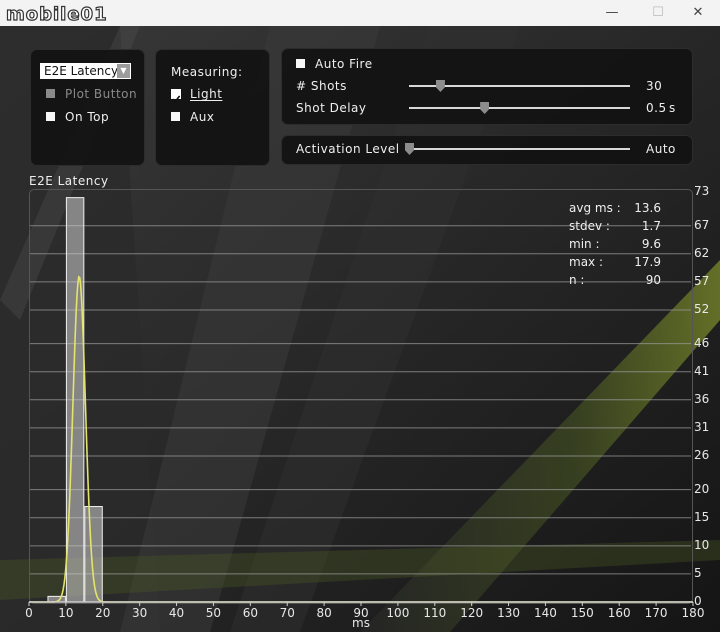 This screenshot has width=720, height=632. Describe the element at coordinates (702, 252) in the screenshot. I see `y-tick-label: 62` at that location.